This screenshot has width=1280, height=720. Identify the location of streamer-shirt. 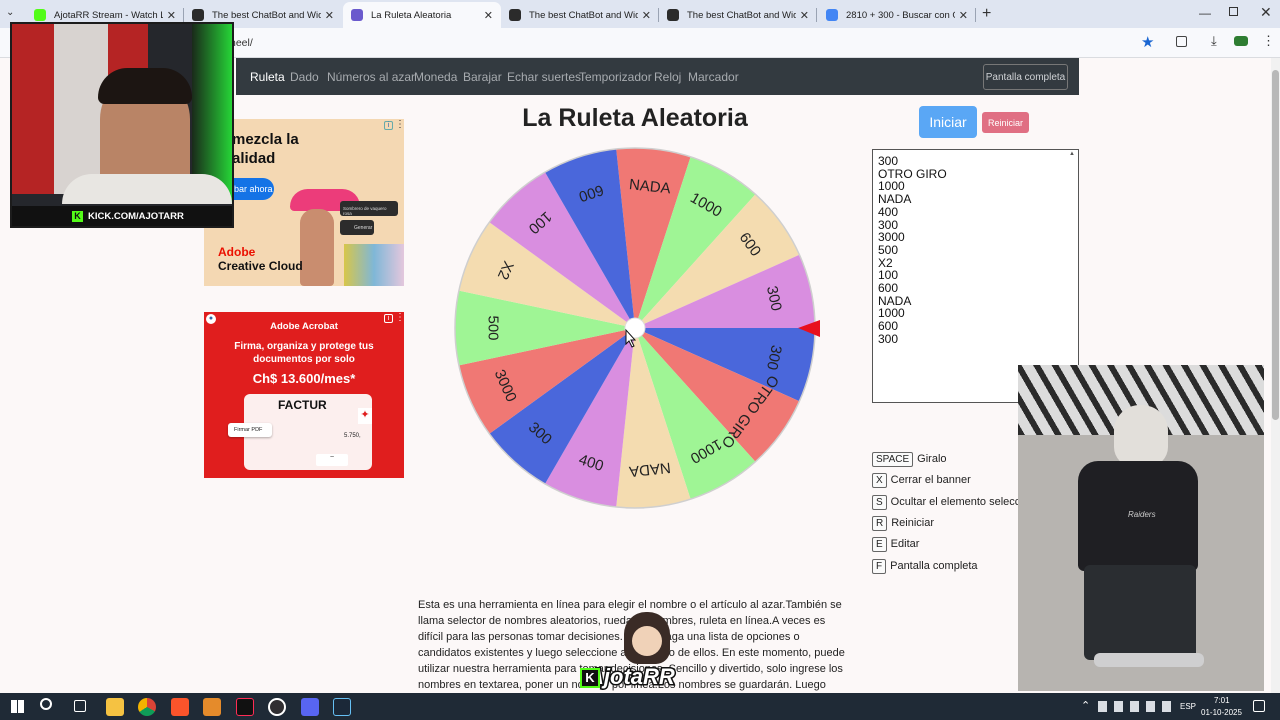
(147, 189).